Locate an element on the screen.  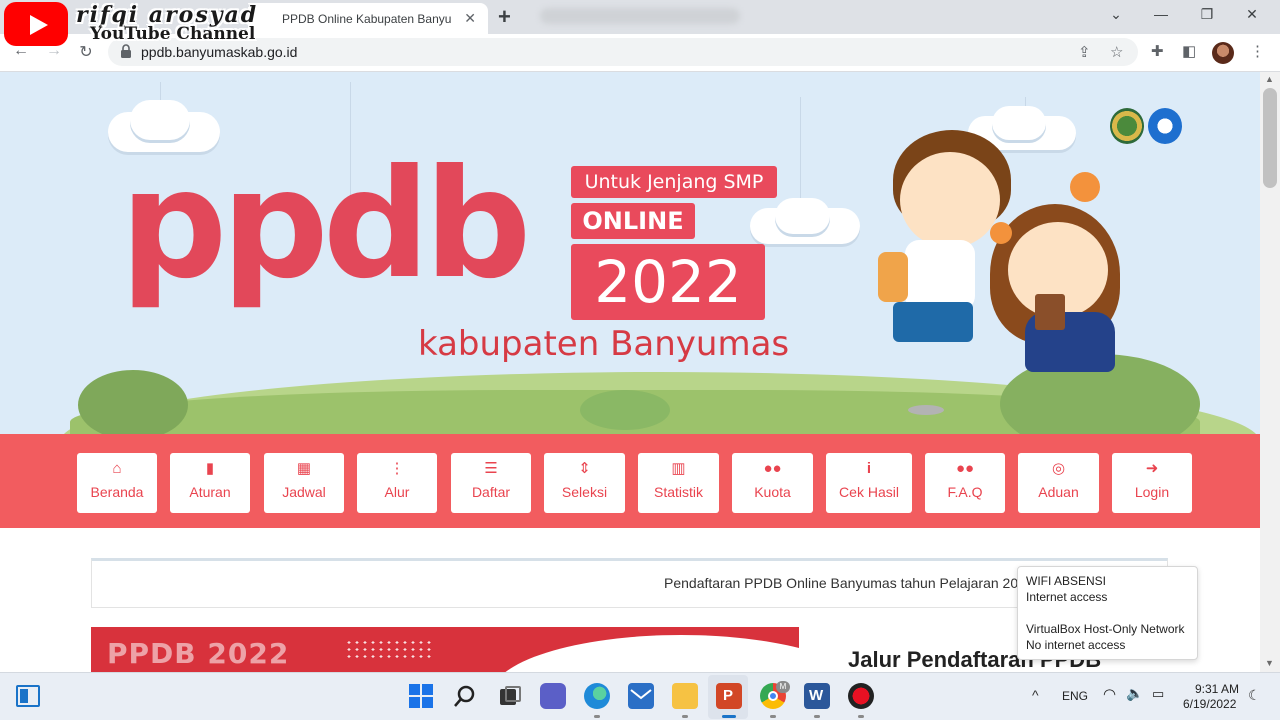
watermark-channel: YouTube Channel is located at coordinates (173, 34).